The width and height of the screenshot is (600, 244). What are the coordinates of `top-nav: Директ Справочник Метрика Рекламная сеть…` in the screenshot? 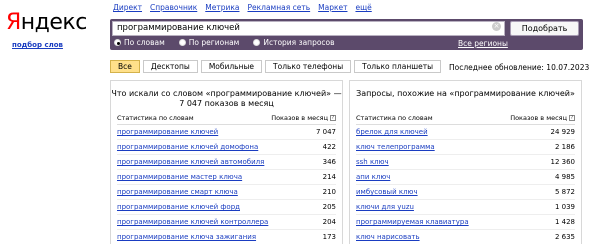 It's located at (242, 8).